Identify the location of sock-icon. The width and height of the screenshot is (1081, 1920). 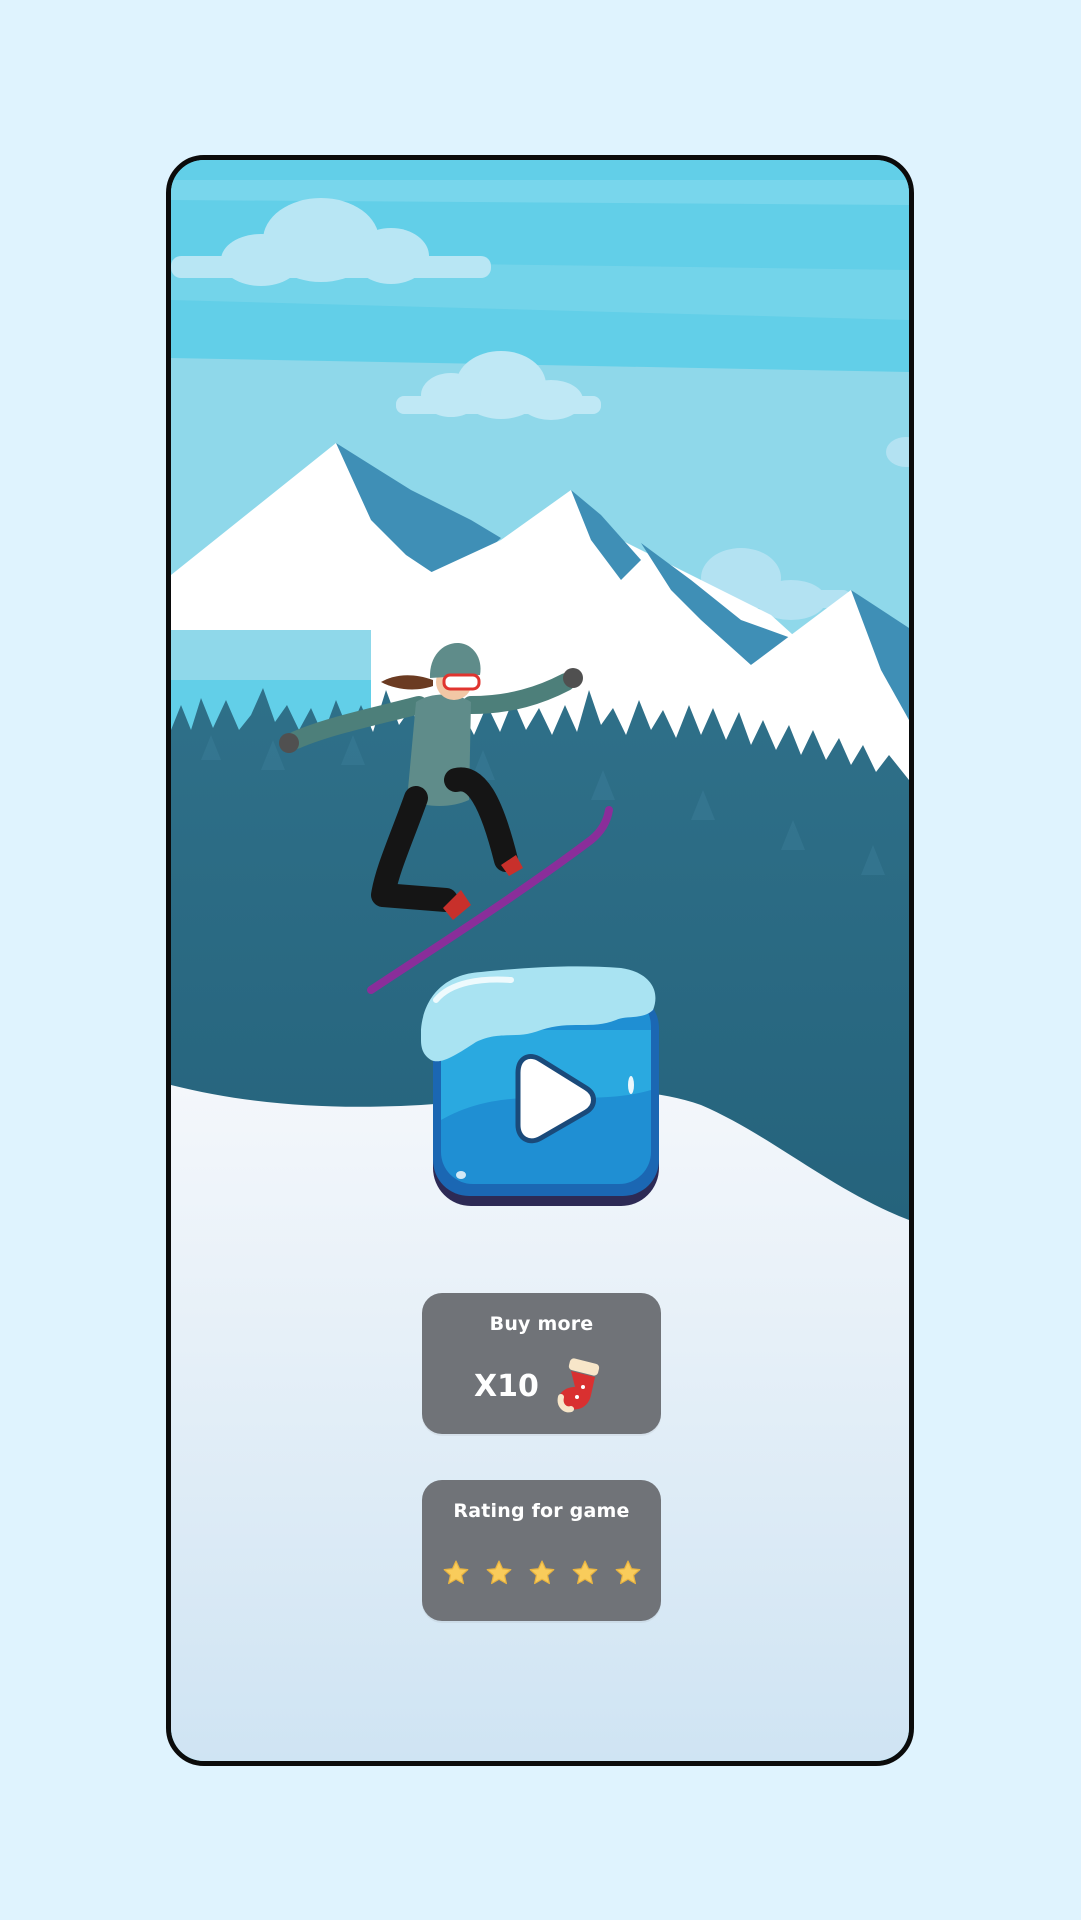
(578, 1385).